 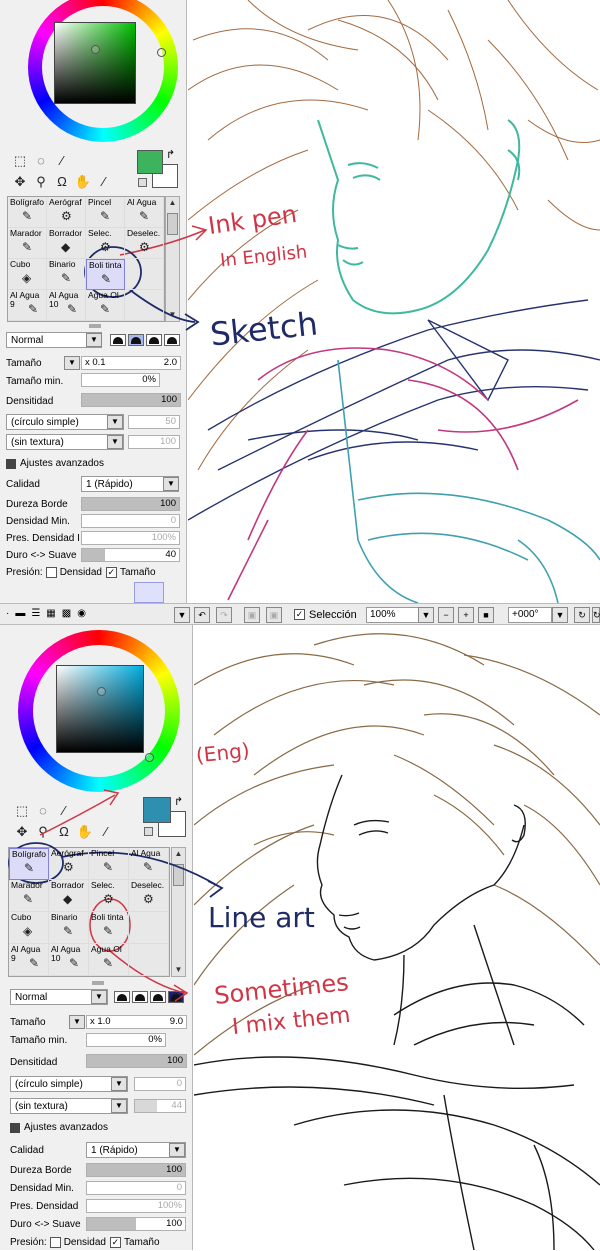 I want to click on brush-cell-selected: Bolígrafo ✎, so click(x=29, y=864).